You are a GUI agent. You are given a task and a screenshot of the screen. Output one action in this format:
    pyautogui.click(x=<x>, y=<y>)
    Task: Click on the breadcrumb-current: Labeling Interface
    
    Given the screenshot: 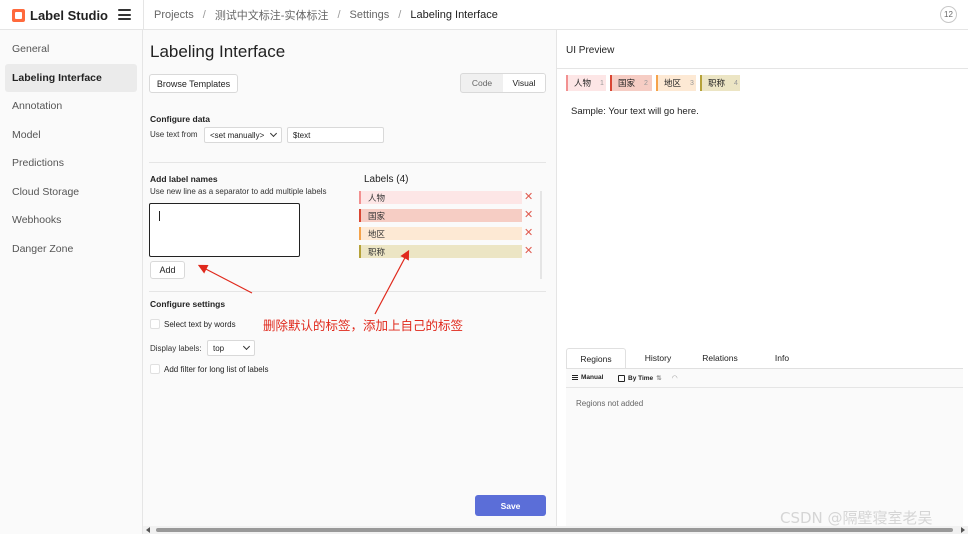 What is the action you would take?
    pyautogui.click(x=454, y=15)
    